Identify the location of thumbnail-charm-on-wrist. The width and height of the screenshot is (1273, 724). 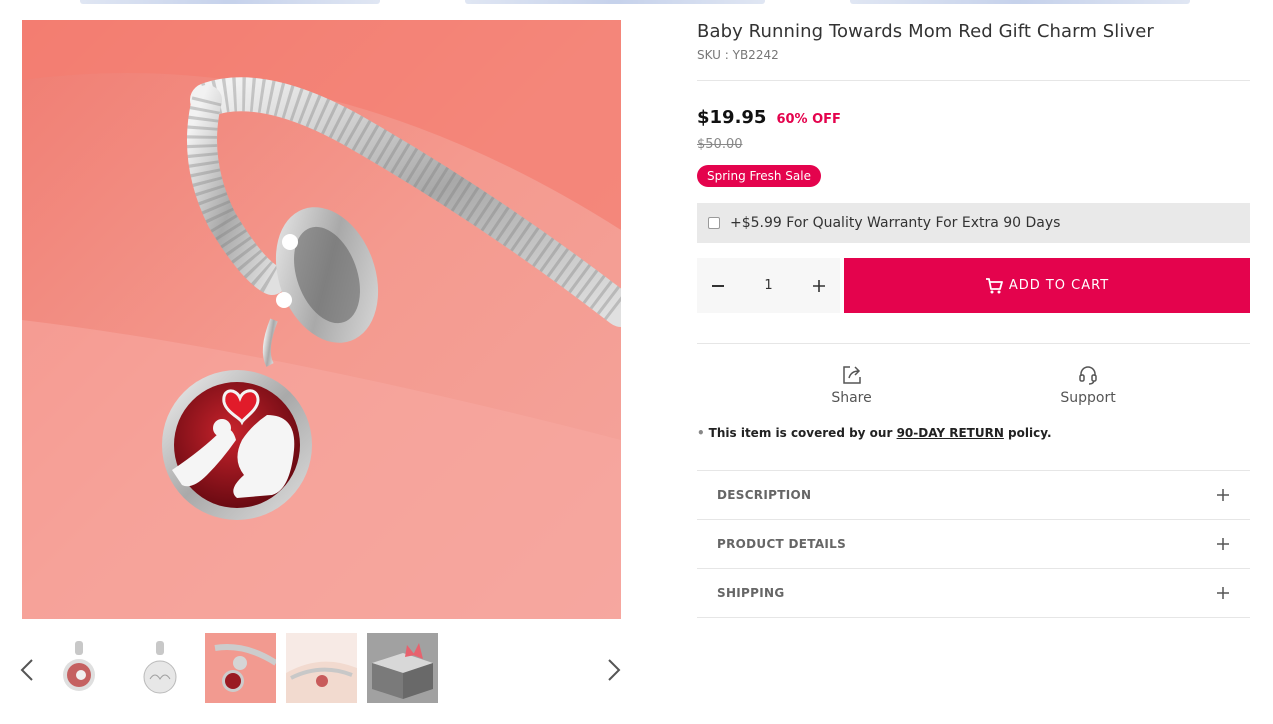
(321, 668).